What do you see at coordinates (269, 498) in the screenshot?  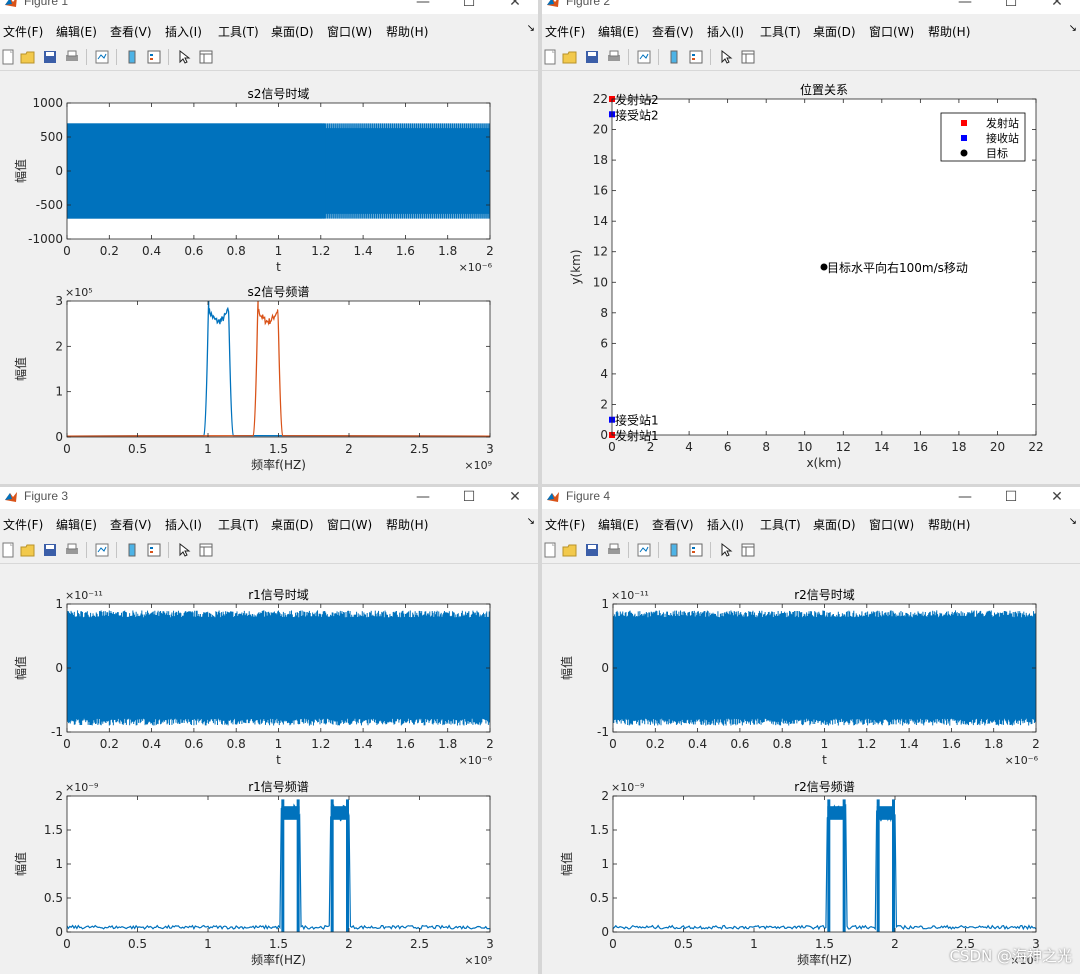 I see `title-bar: Figure 3 — ☐ ✕` at bounding box center [269, 498].